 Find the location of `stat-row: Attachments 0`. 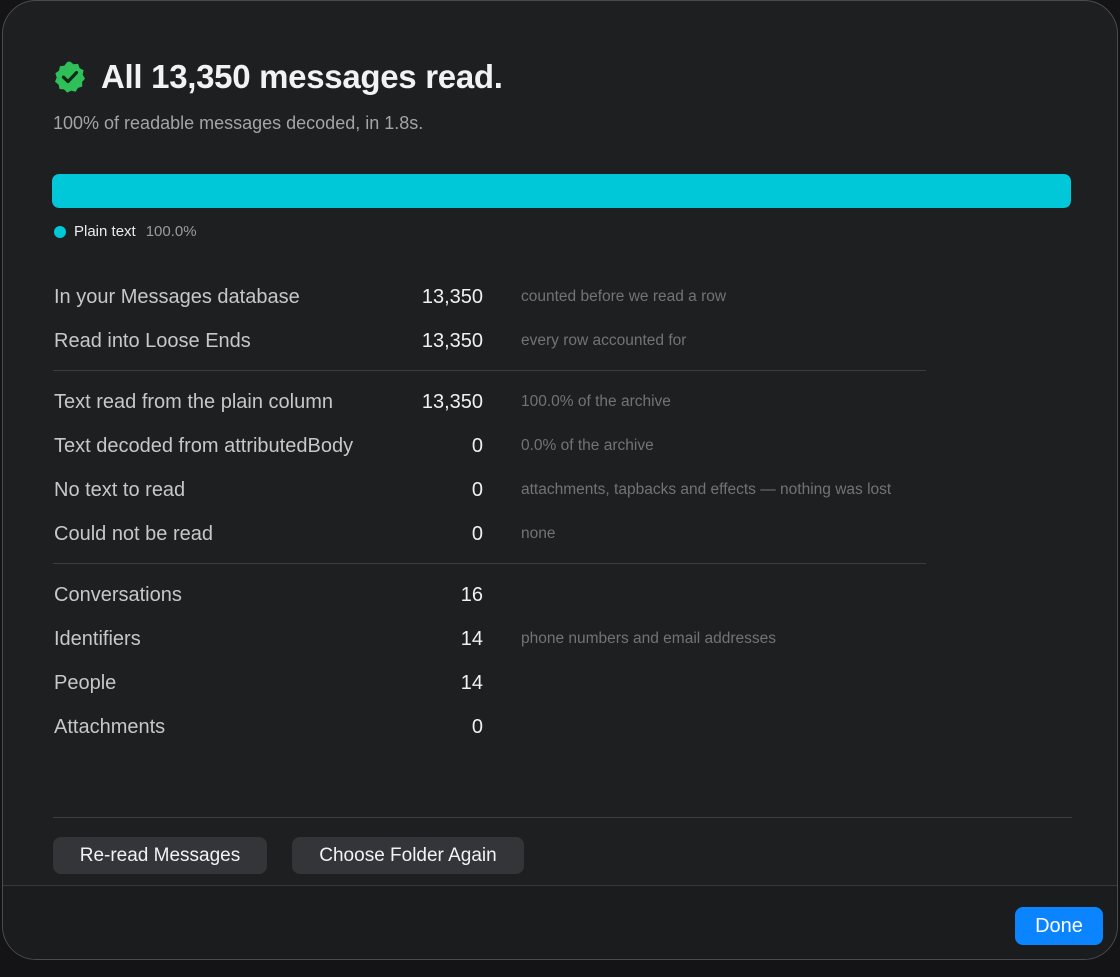

stat-row: Attachments 0 is located at coordinates (489, 727).